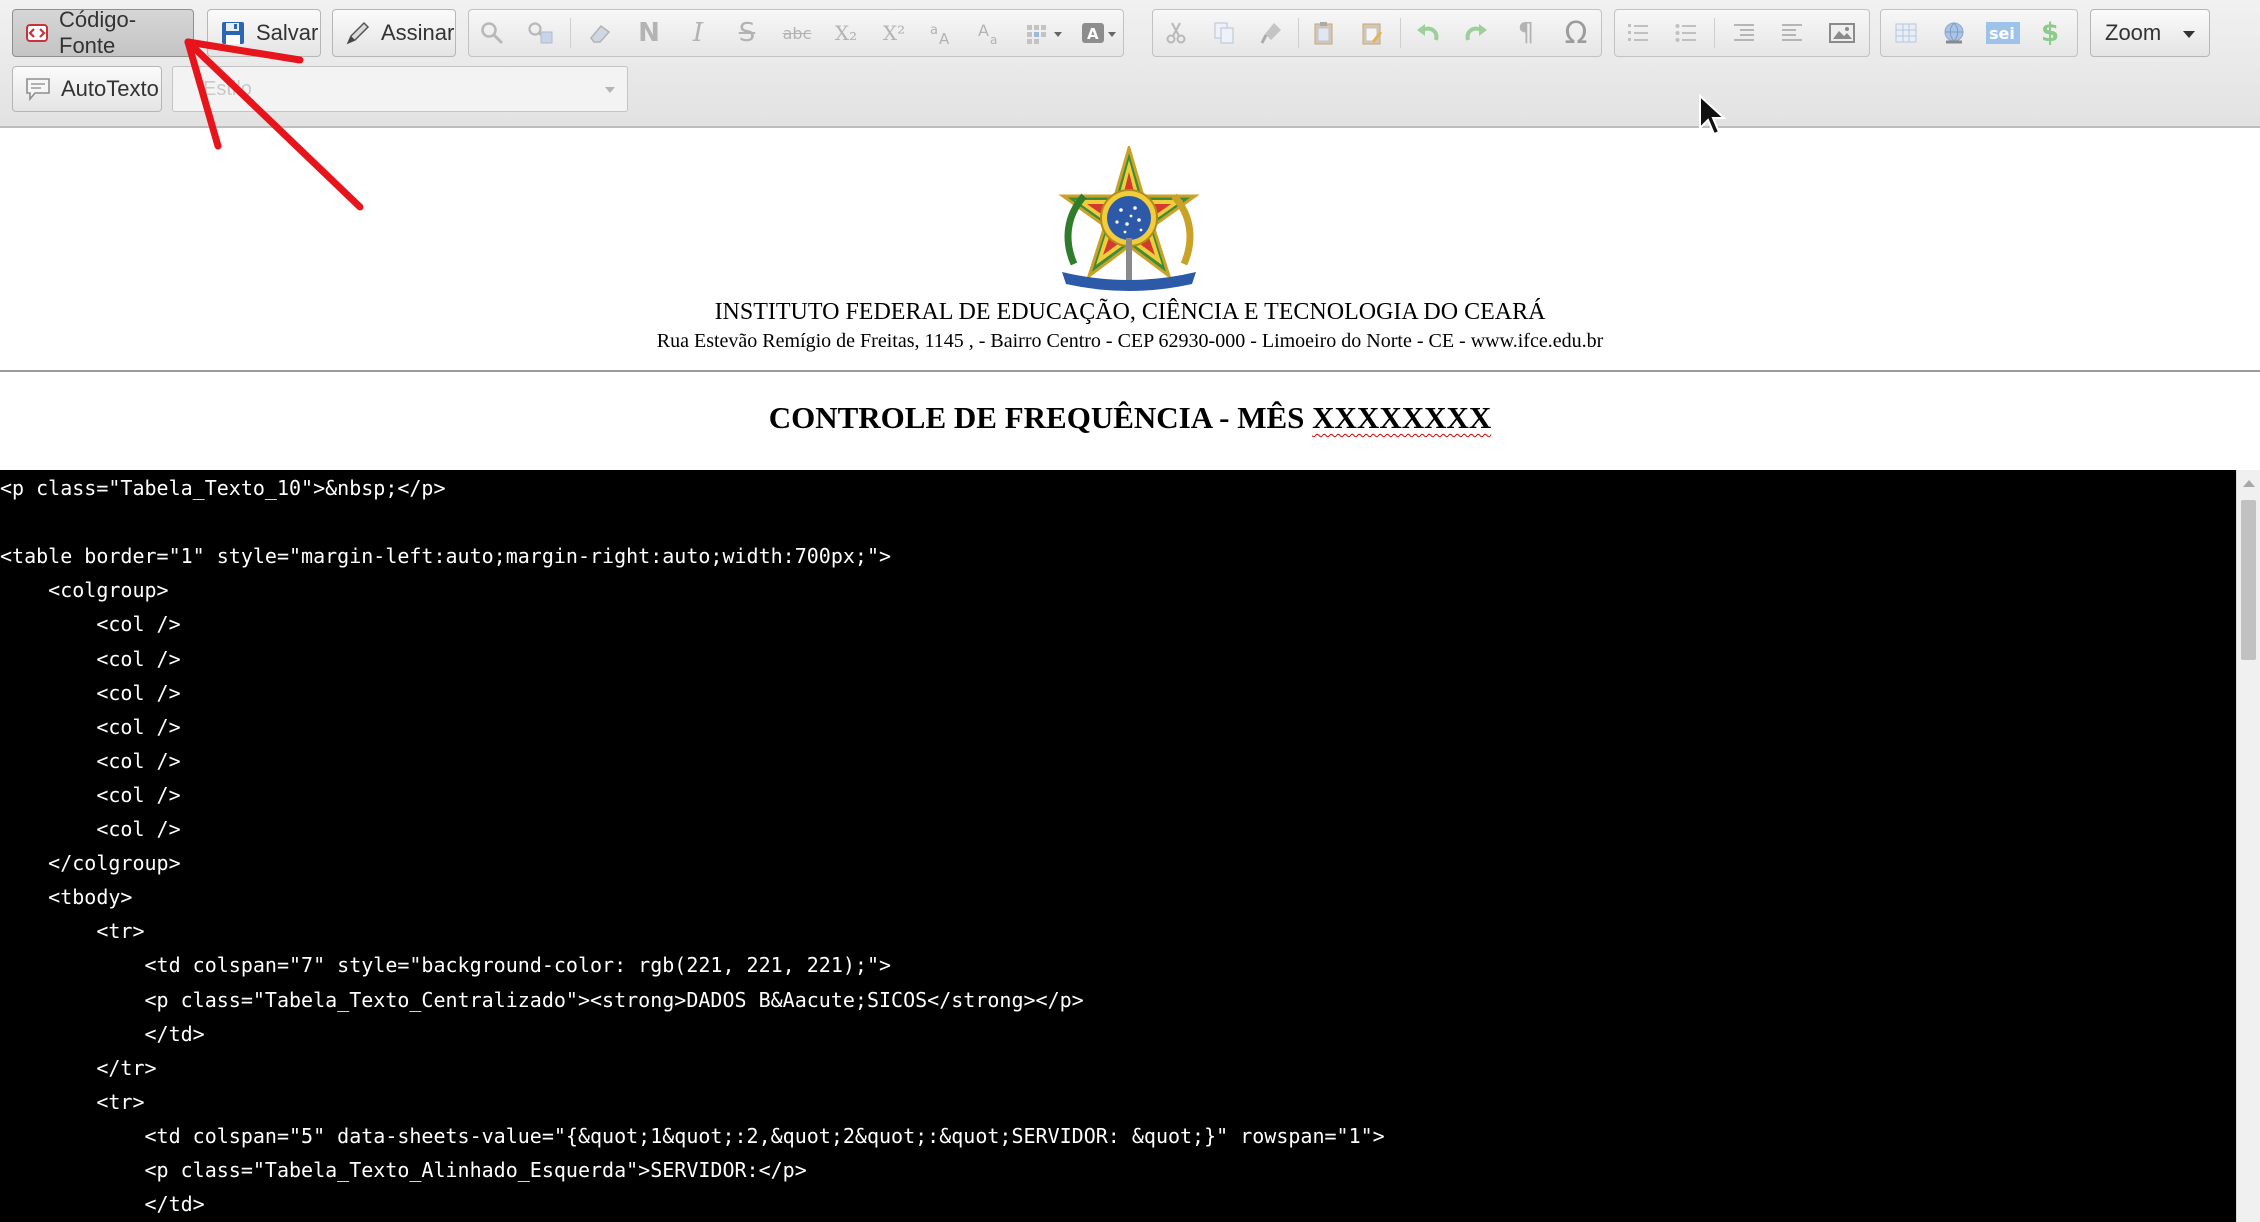 Image resolution: width=2260 pixels, height=1222 pixels. I want to click on mouse-cursor-icon, so click(1713, 115).